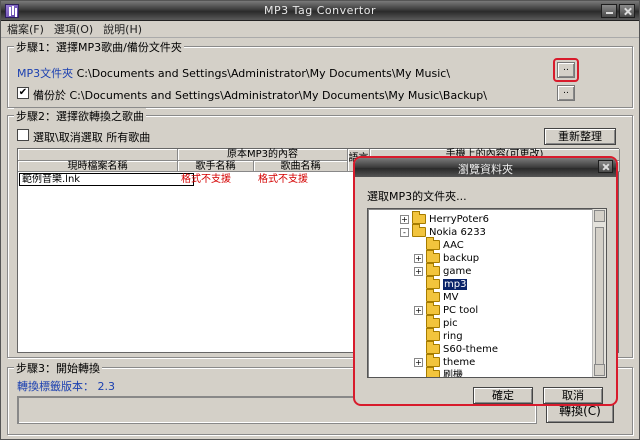 The height and width of the screenshot is (440, 640). I want to click on ok-button: 確定, so click(503, 395).